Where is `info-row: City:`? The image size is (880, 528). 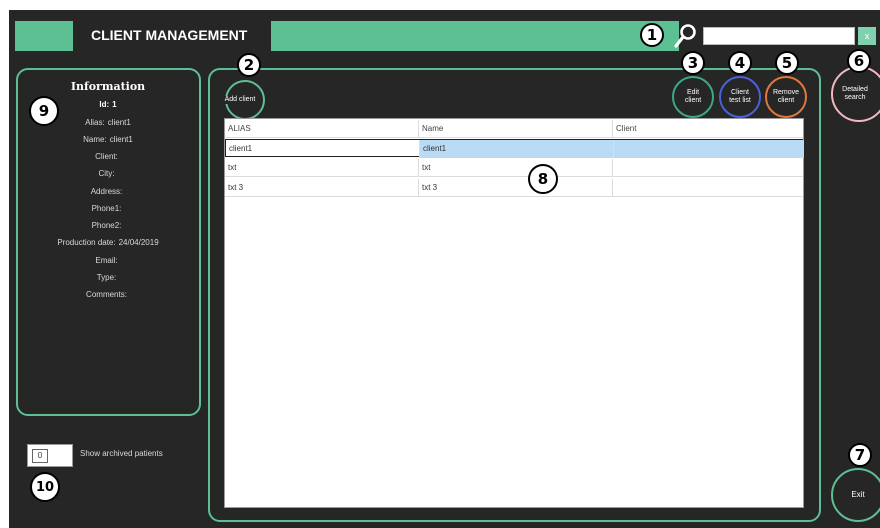
info-row: City: is located at coordinates (108, 173).